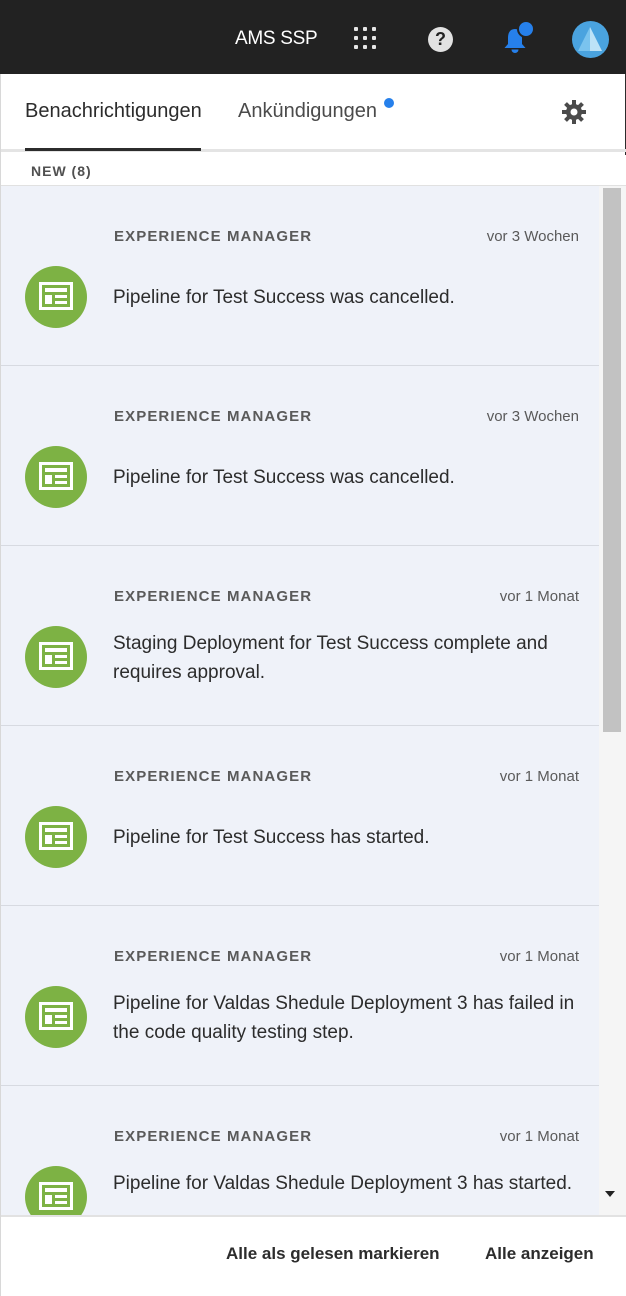 Image resolution: width=626 pixels, height=1296 pixels. What do you see at coordinates (307, 111) in the screenshot?
I see `tab-announcements: Ankündigungen` at bounding box center [307, 111].